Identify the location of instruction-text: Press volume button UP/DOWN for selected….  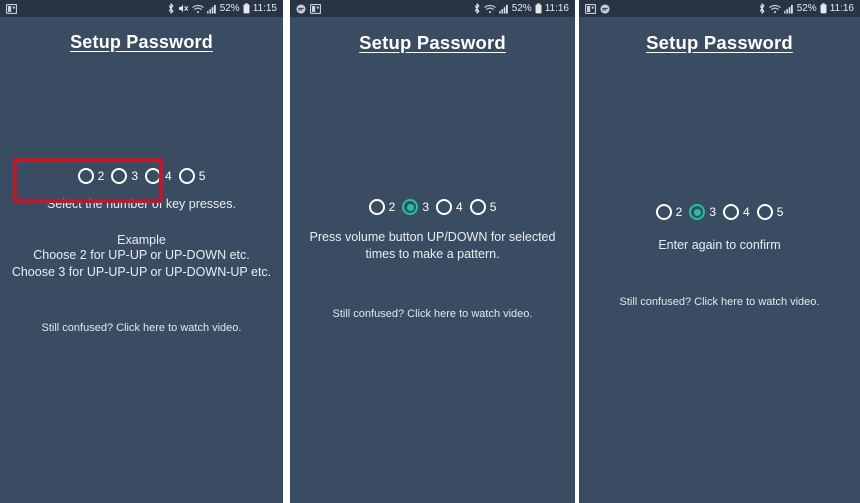
(432, 245).